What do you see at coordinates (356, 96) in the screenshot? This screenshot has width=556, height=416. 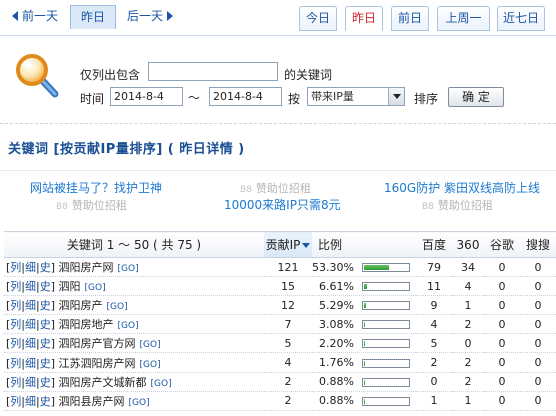 I see `sort-select: 带来IP量` at bounding box center [356, 96].